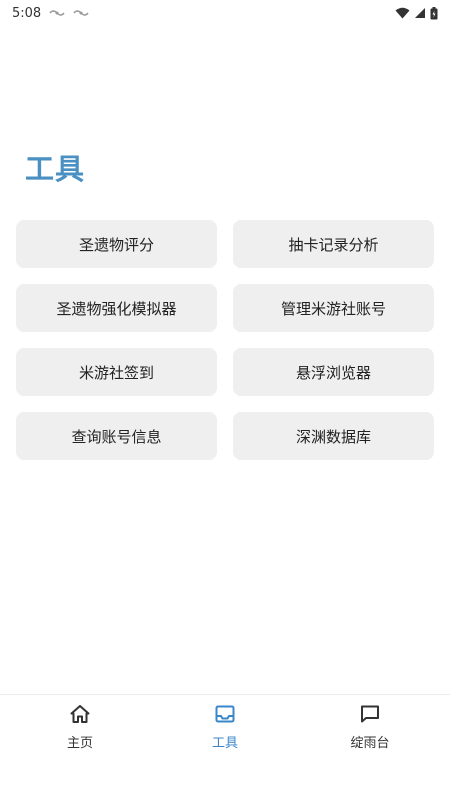 This screenshot has width=450, height=800. I want to click on chat-icon, so click(370, 716).